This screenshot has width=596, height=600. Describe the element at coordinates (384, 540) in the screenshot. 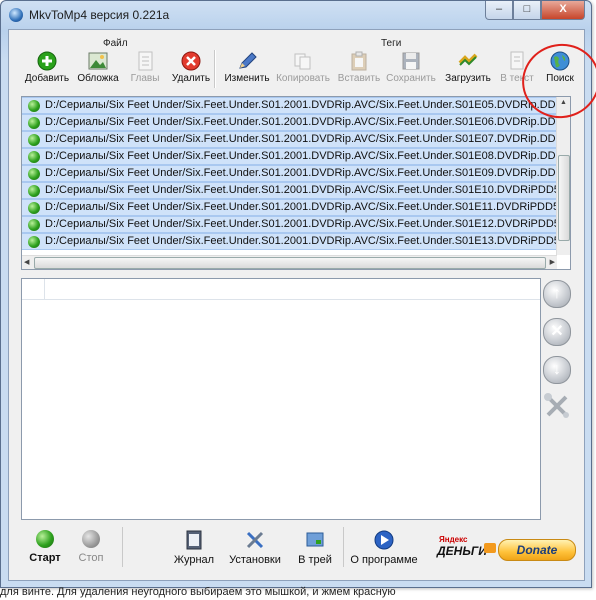

I see `play-icon` at that location.